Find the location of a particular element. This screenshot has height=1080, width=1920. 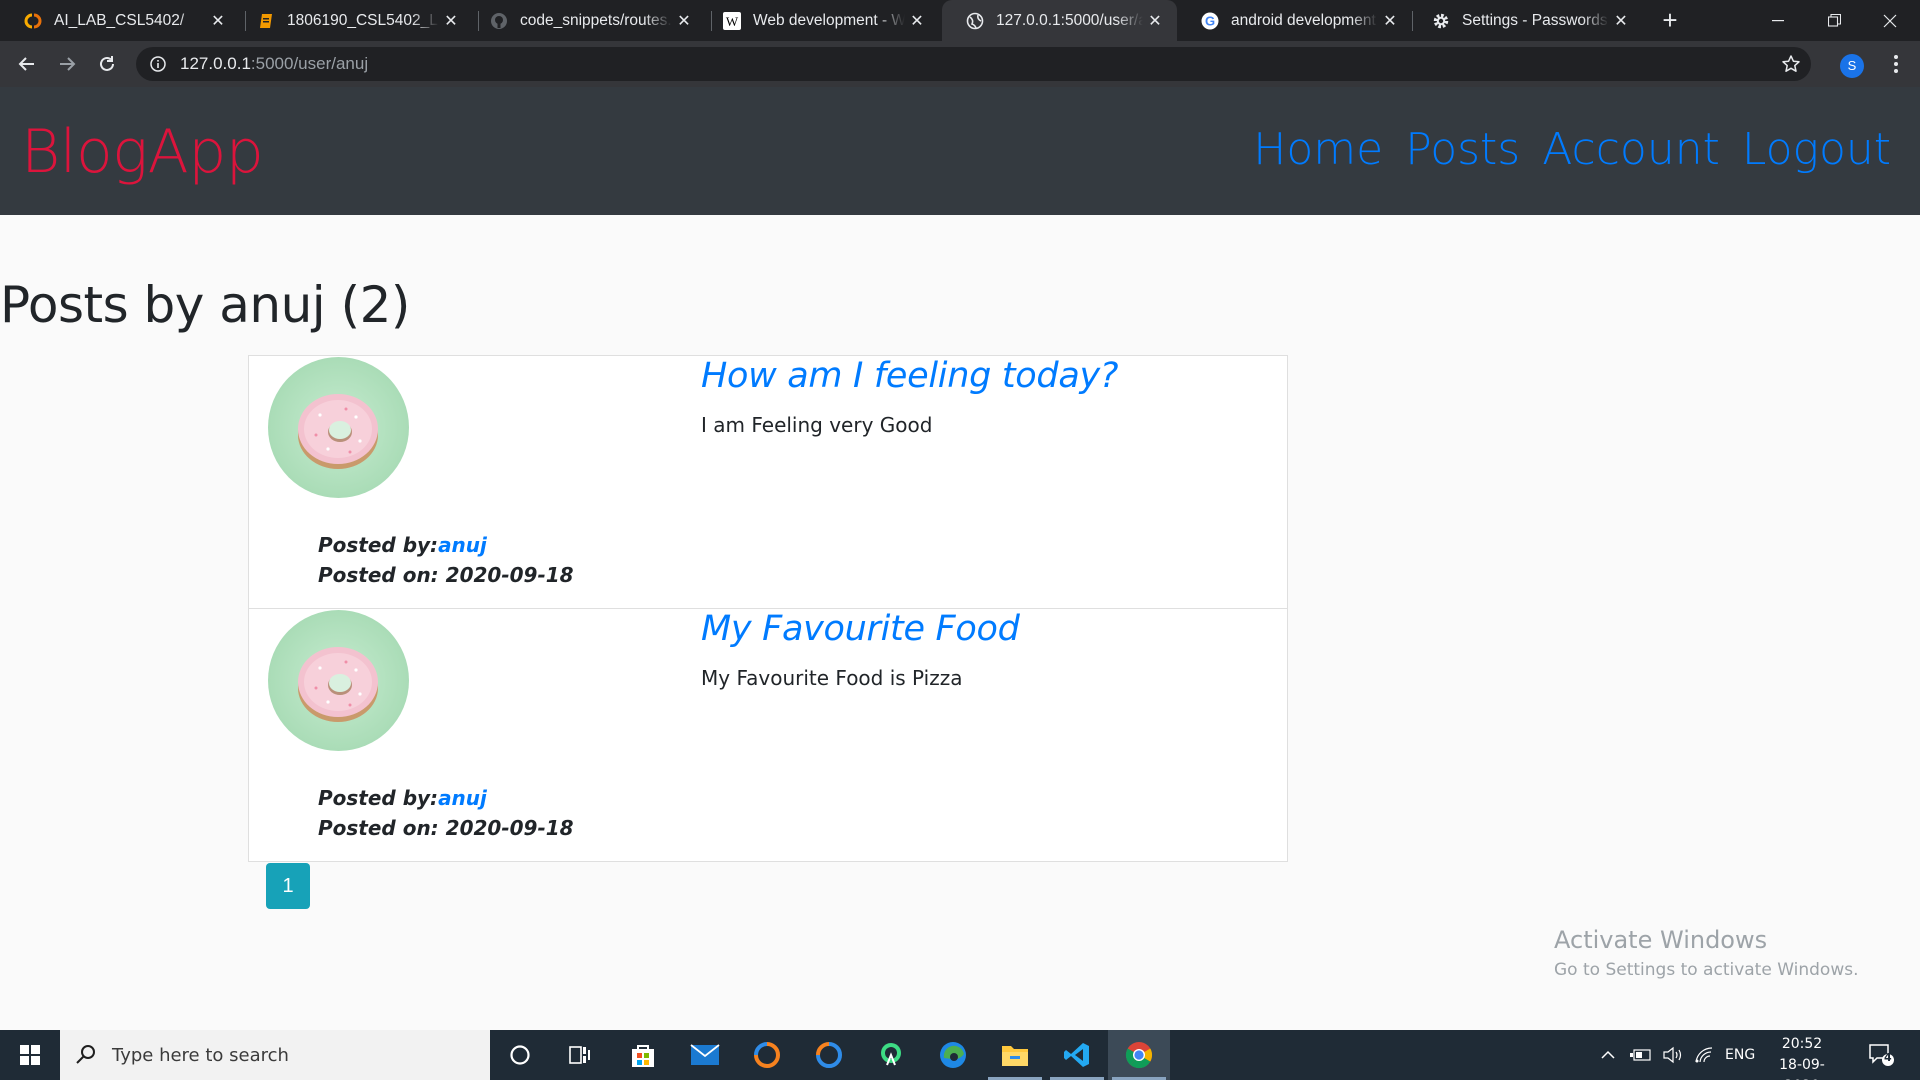

system-clock: 20:52 18-09-2020 is located at coordinates (1802, 1057).